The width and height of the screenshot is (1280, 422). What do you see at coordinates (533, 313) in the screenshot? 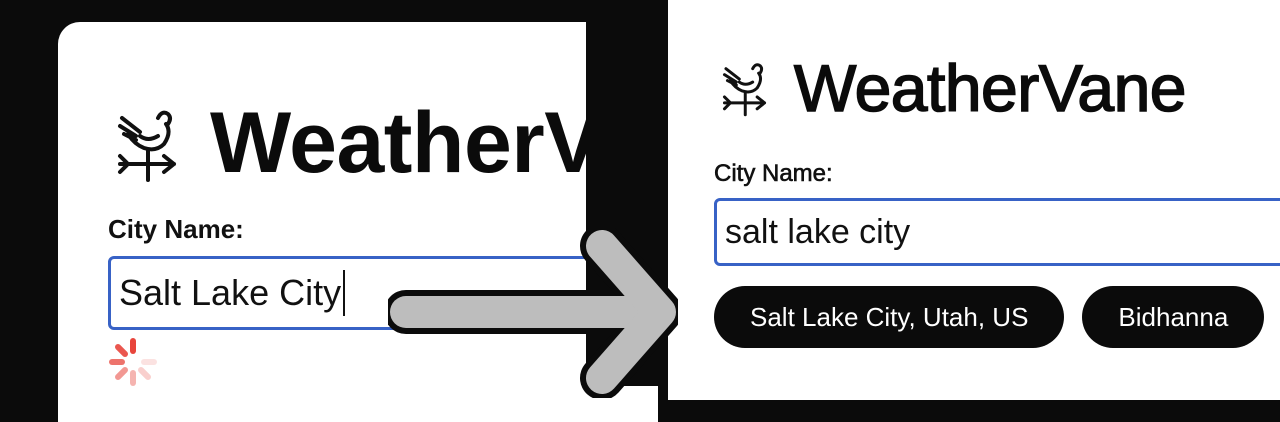
I see `right-arrow-icon` at bounding box center [533, 313].